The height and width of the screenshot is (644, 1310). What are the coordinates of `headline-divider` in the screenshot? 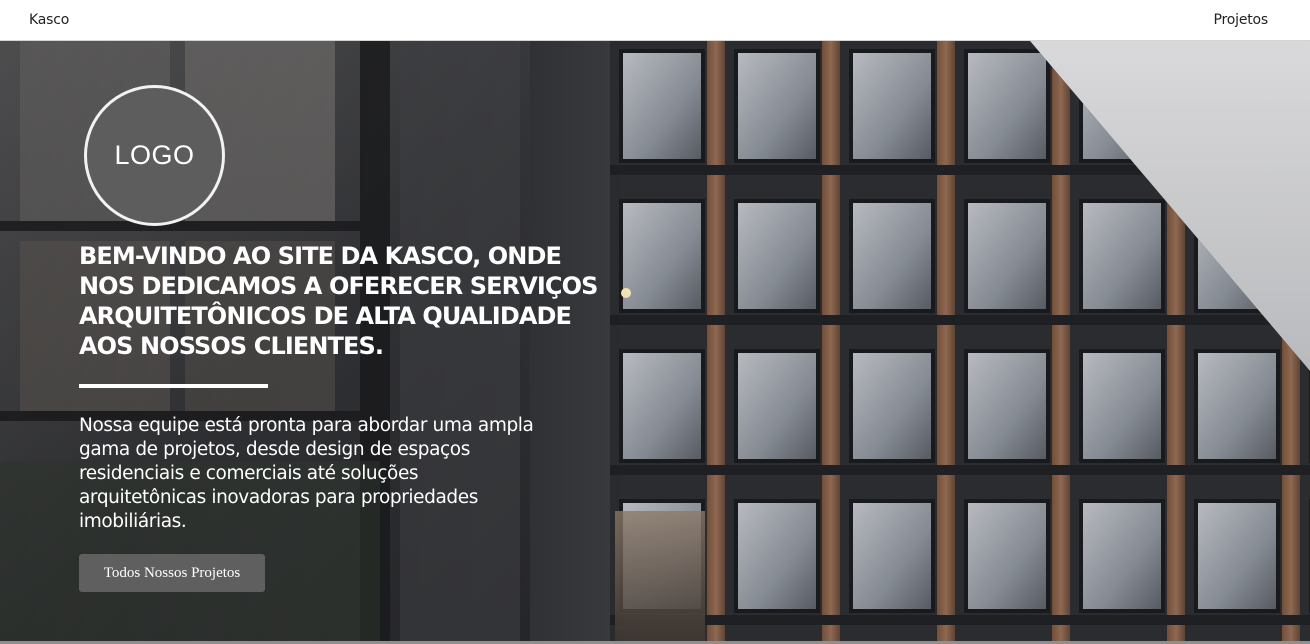 It's located at (173, 386).